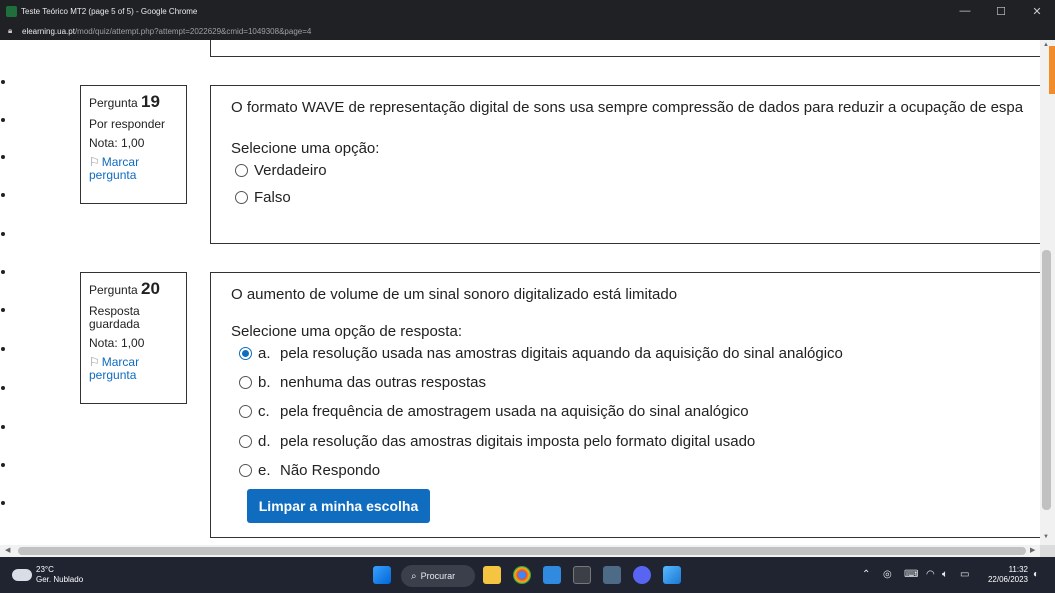 The image size is (1055, 593). Describe the element at coordinates (965, 11) in the screenshot. I see `minimize-button: —` at that location.